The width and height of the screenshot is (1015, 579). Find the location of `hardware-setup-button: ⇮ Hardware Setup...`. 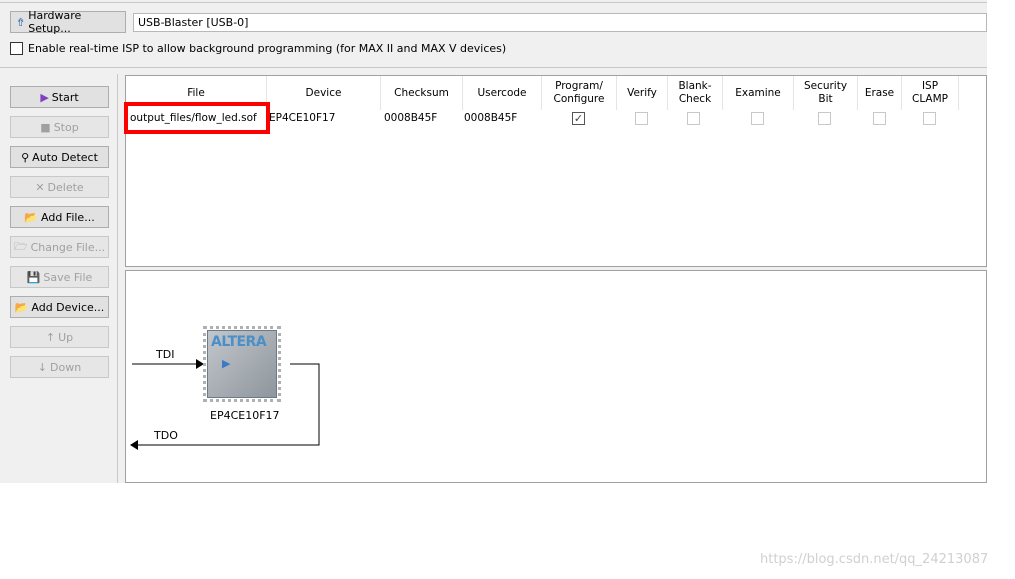

hardware-setup-button: ⇮ Hardware Setup... is located at coordinates (68, 22).